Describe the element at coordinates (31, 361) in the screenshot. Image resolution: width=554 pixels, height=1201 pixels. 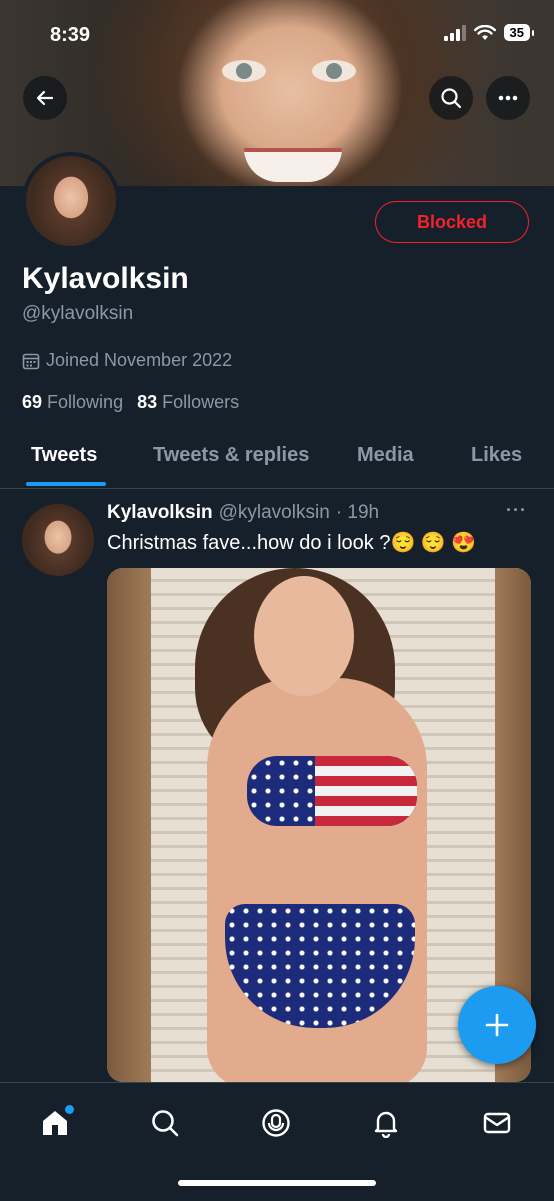
I see `calendar-icon` at that location.